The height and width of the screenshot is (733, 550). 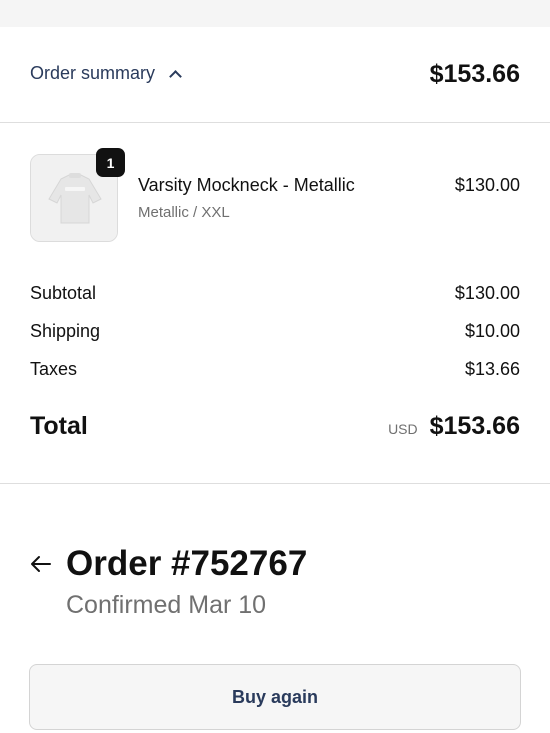 I want to click on product-name: Varsity Mockneck - Metallic, so click(x=246, y=185).